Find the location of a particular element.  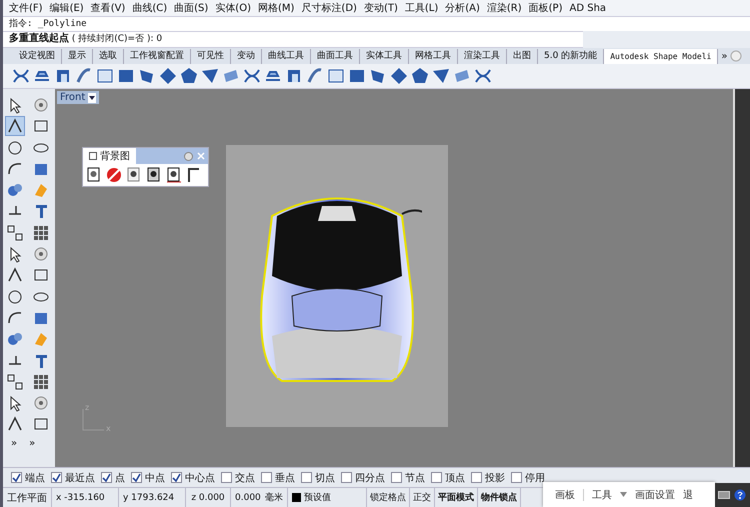

z-coordinate: z 0.000 is located at coordinates (208, 497).